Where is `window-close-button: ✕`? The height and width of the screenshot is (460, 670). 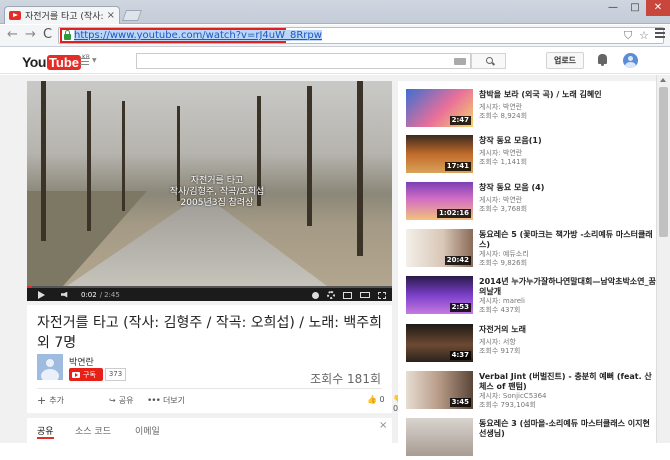 window-close-button: ✕ is located at coordinates (658, 8).